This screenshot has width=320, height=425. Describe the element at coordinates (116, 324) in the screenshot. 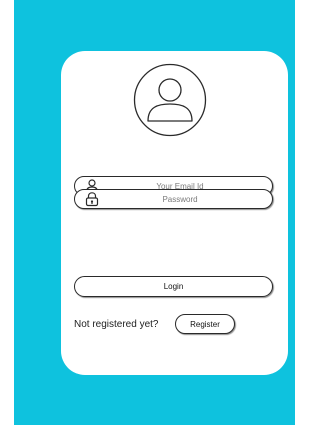

I see `register-prompt: Not registered yet?` at that location.